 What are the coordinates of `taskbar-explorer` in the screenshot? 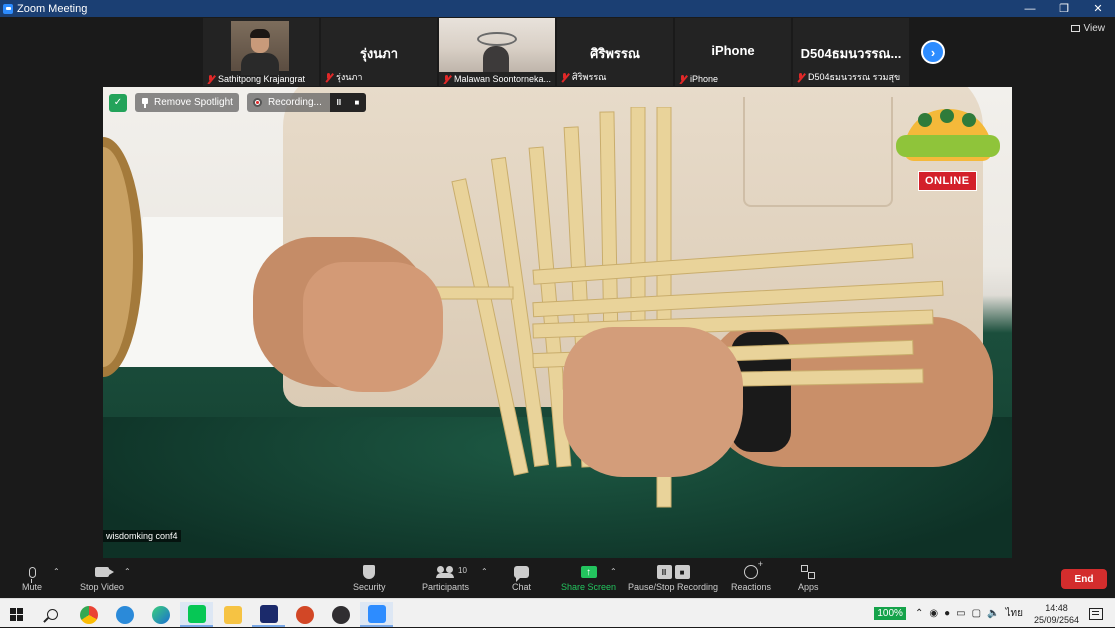 It's located at (232, 614).